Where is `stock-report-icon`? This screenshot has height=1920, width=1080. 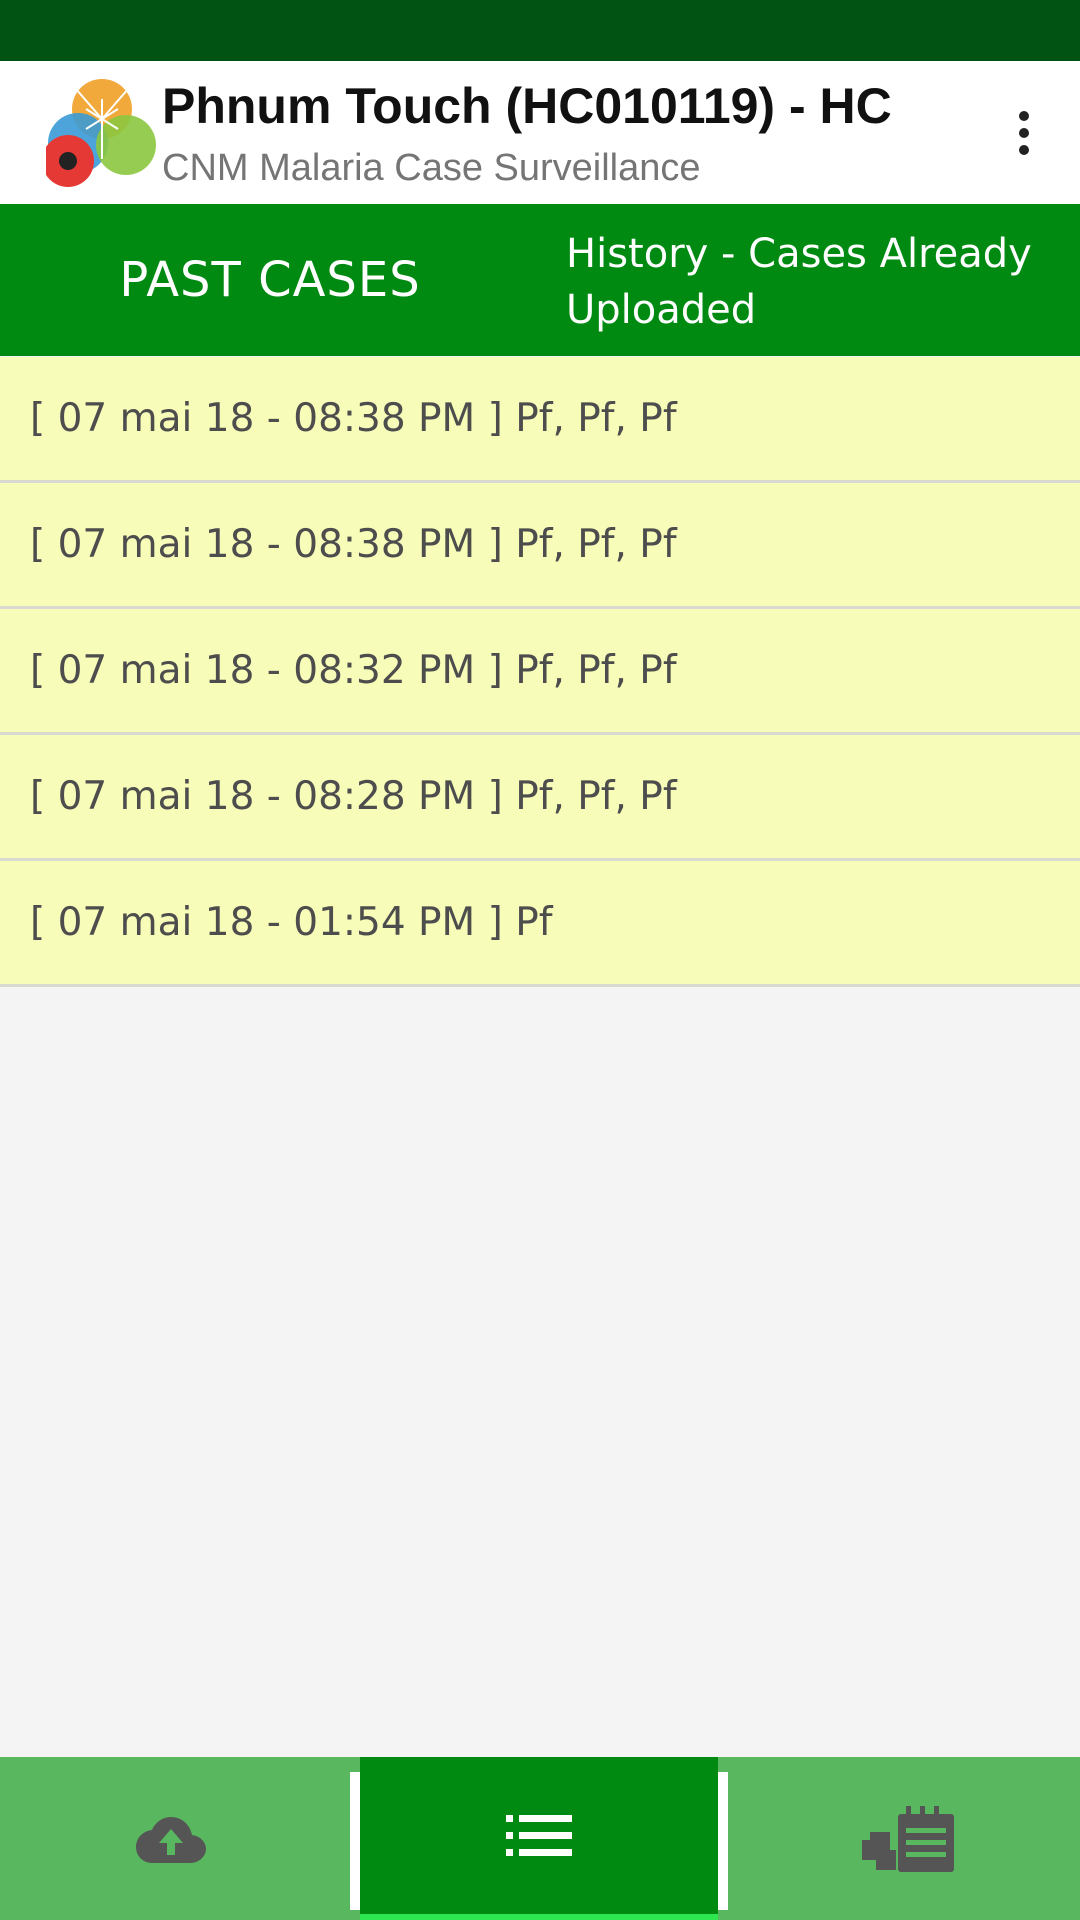
stock-report-icon is located at coordinates (908, 1838).